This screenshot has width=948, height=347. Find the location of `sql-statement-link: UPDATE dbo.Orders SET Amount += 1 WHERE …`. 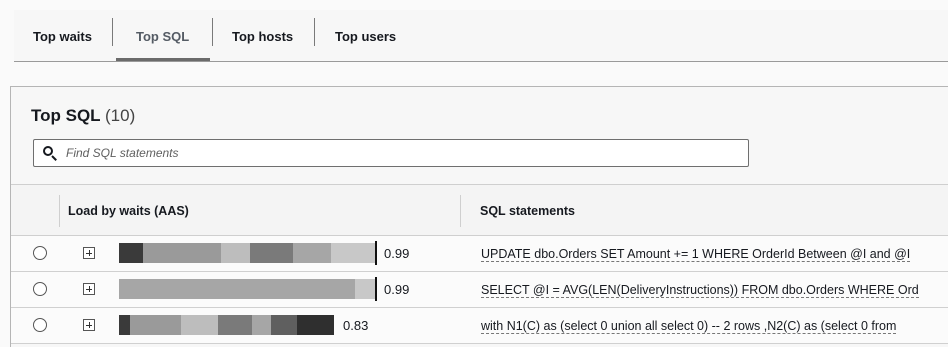

sql-statement-link: UPDATE dbo.Orders SET Amount += 1 WHERE … is located at coordinates (696, 254).